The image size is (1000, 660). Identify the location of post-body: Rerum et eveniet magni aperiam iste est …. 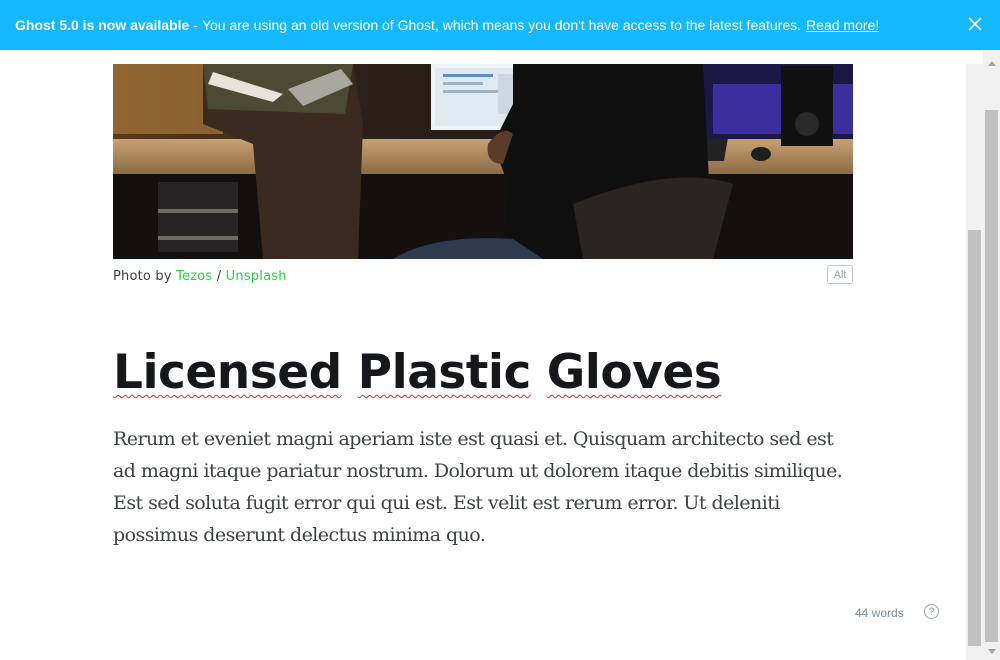
(483, 487).